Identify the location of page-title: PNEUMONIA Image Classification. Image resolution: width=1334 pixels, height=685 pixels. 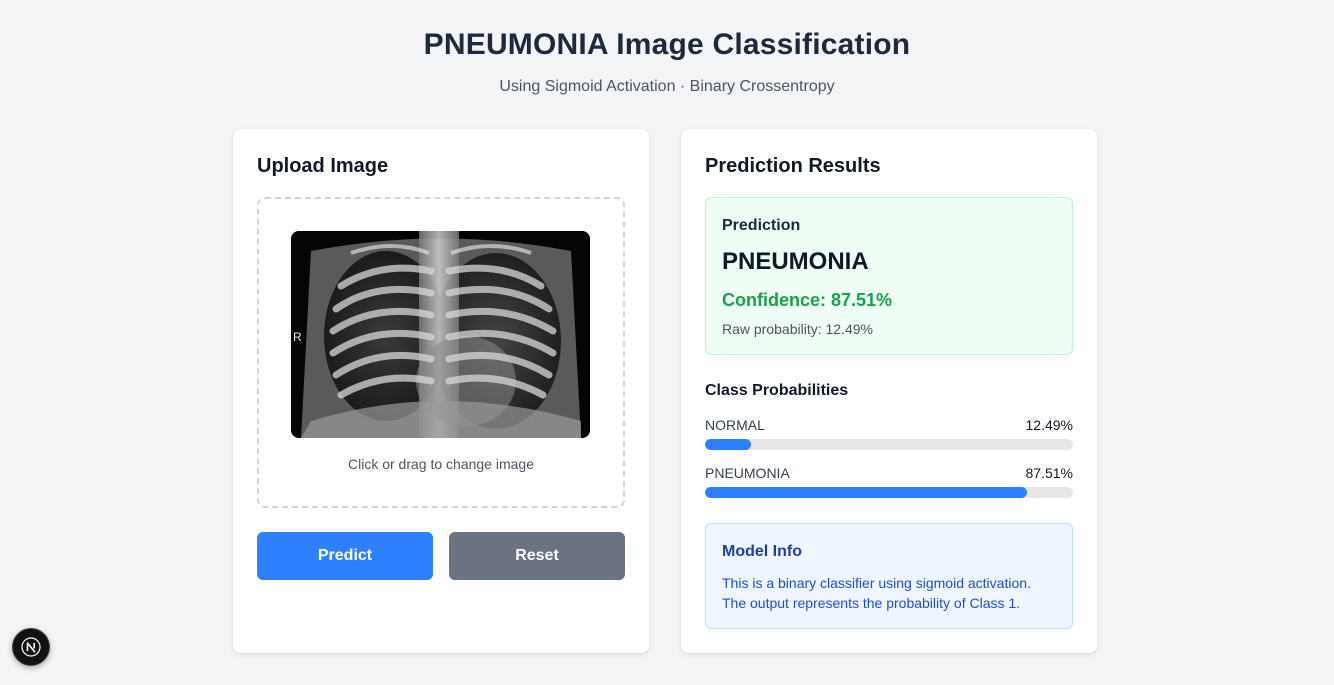
(667, 44).